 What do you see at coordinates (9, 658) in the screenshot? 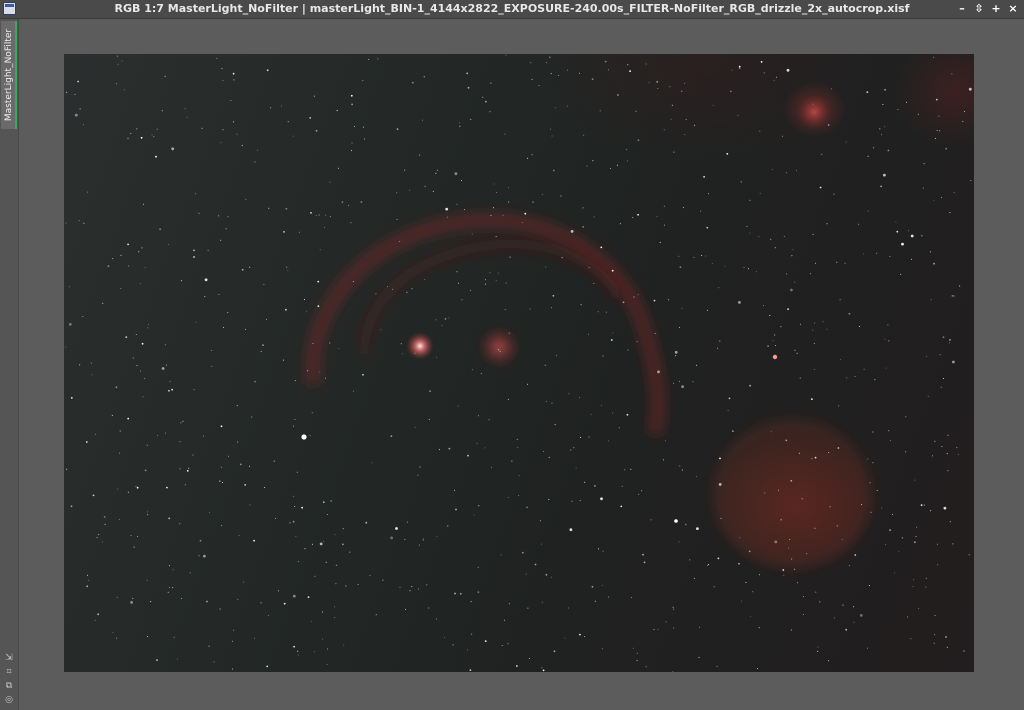
I see `zoom-to-fit-icon: ⇲` at bounding box center [9, 658].